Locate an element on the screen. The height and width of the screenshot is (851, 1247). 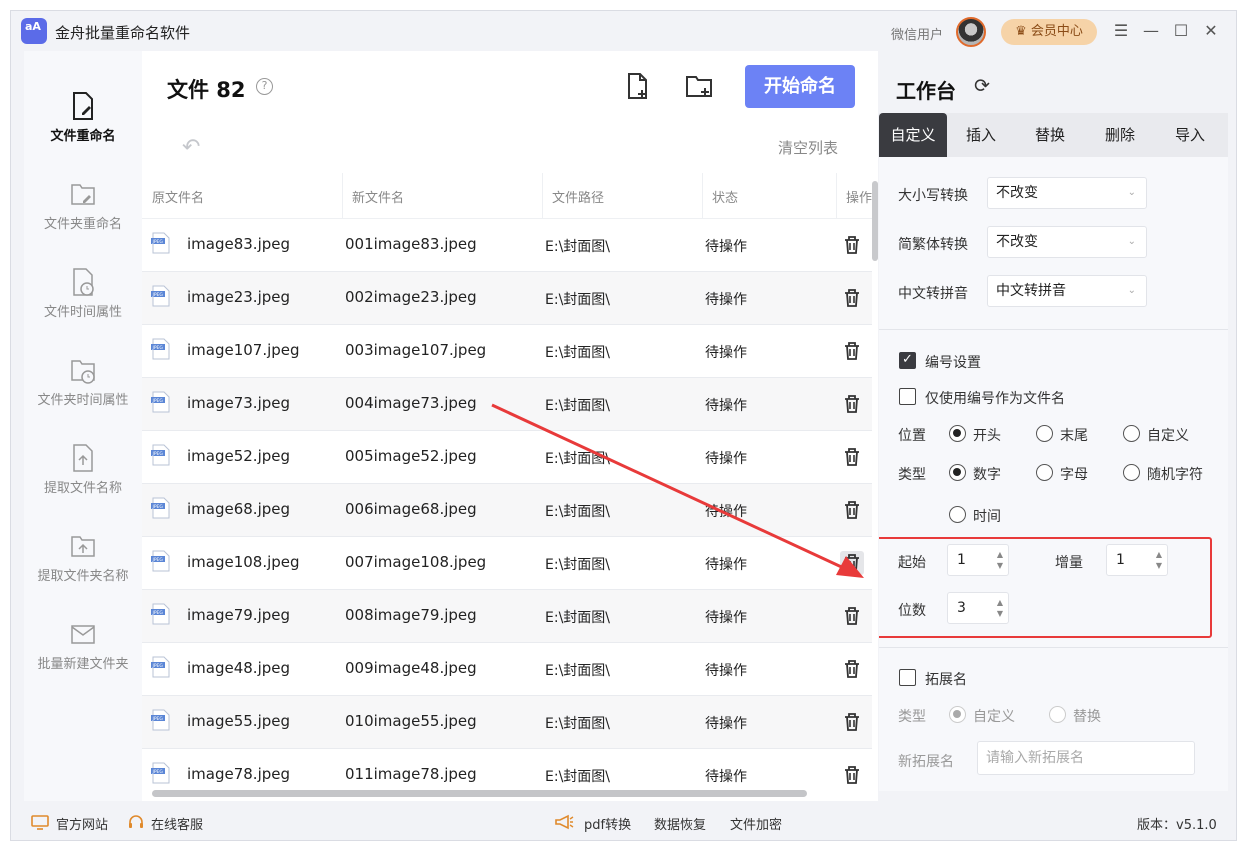
add-folder-icon is located at coordinates (699, 86).